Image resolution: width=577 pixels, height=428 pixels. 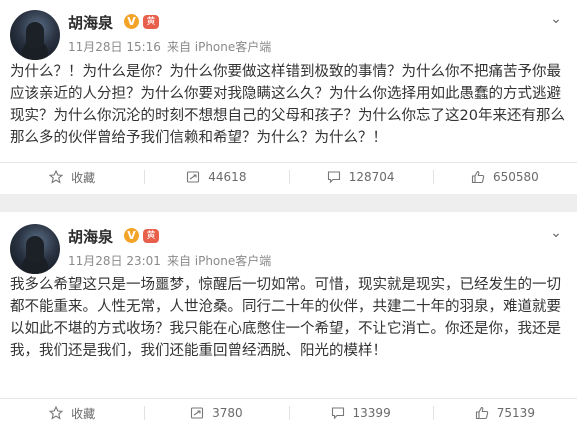 I want to click on comment-count: 128704, so click(x=371, y=177).